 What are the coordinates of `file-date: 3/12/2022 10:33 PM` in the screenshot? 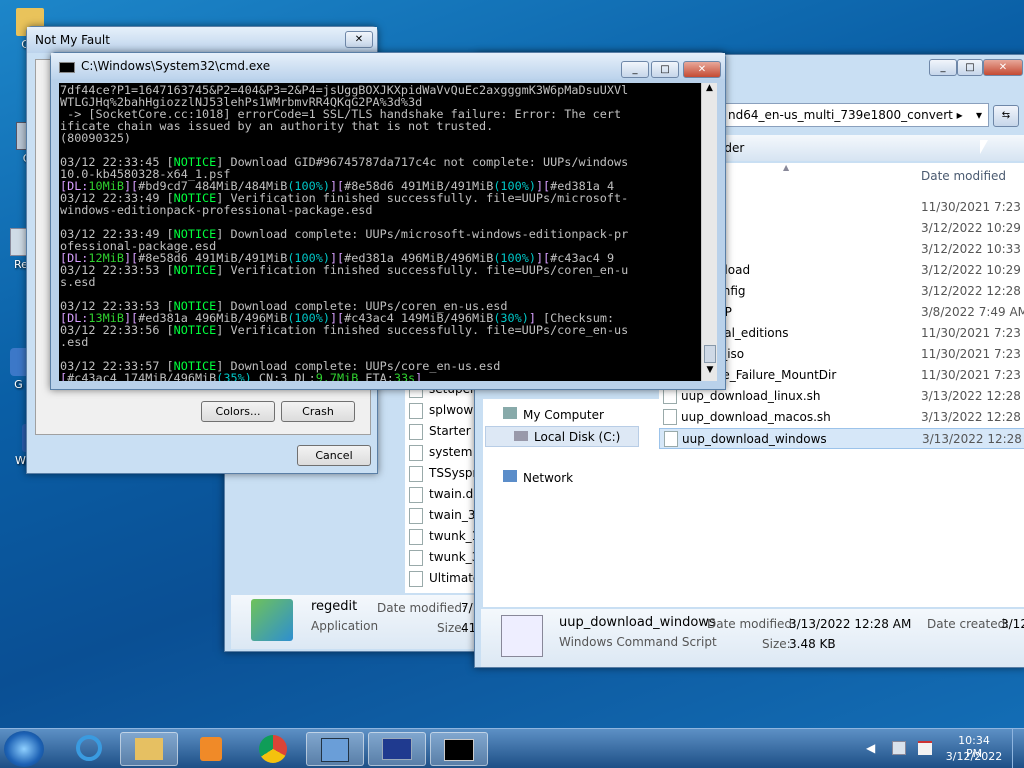 It's located at (972, 249).